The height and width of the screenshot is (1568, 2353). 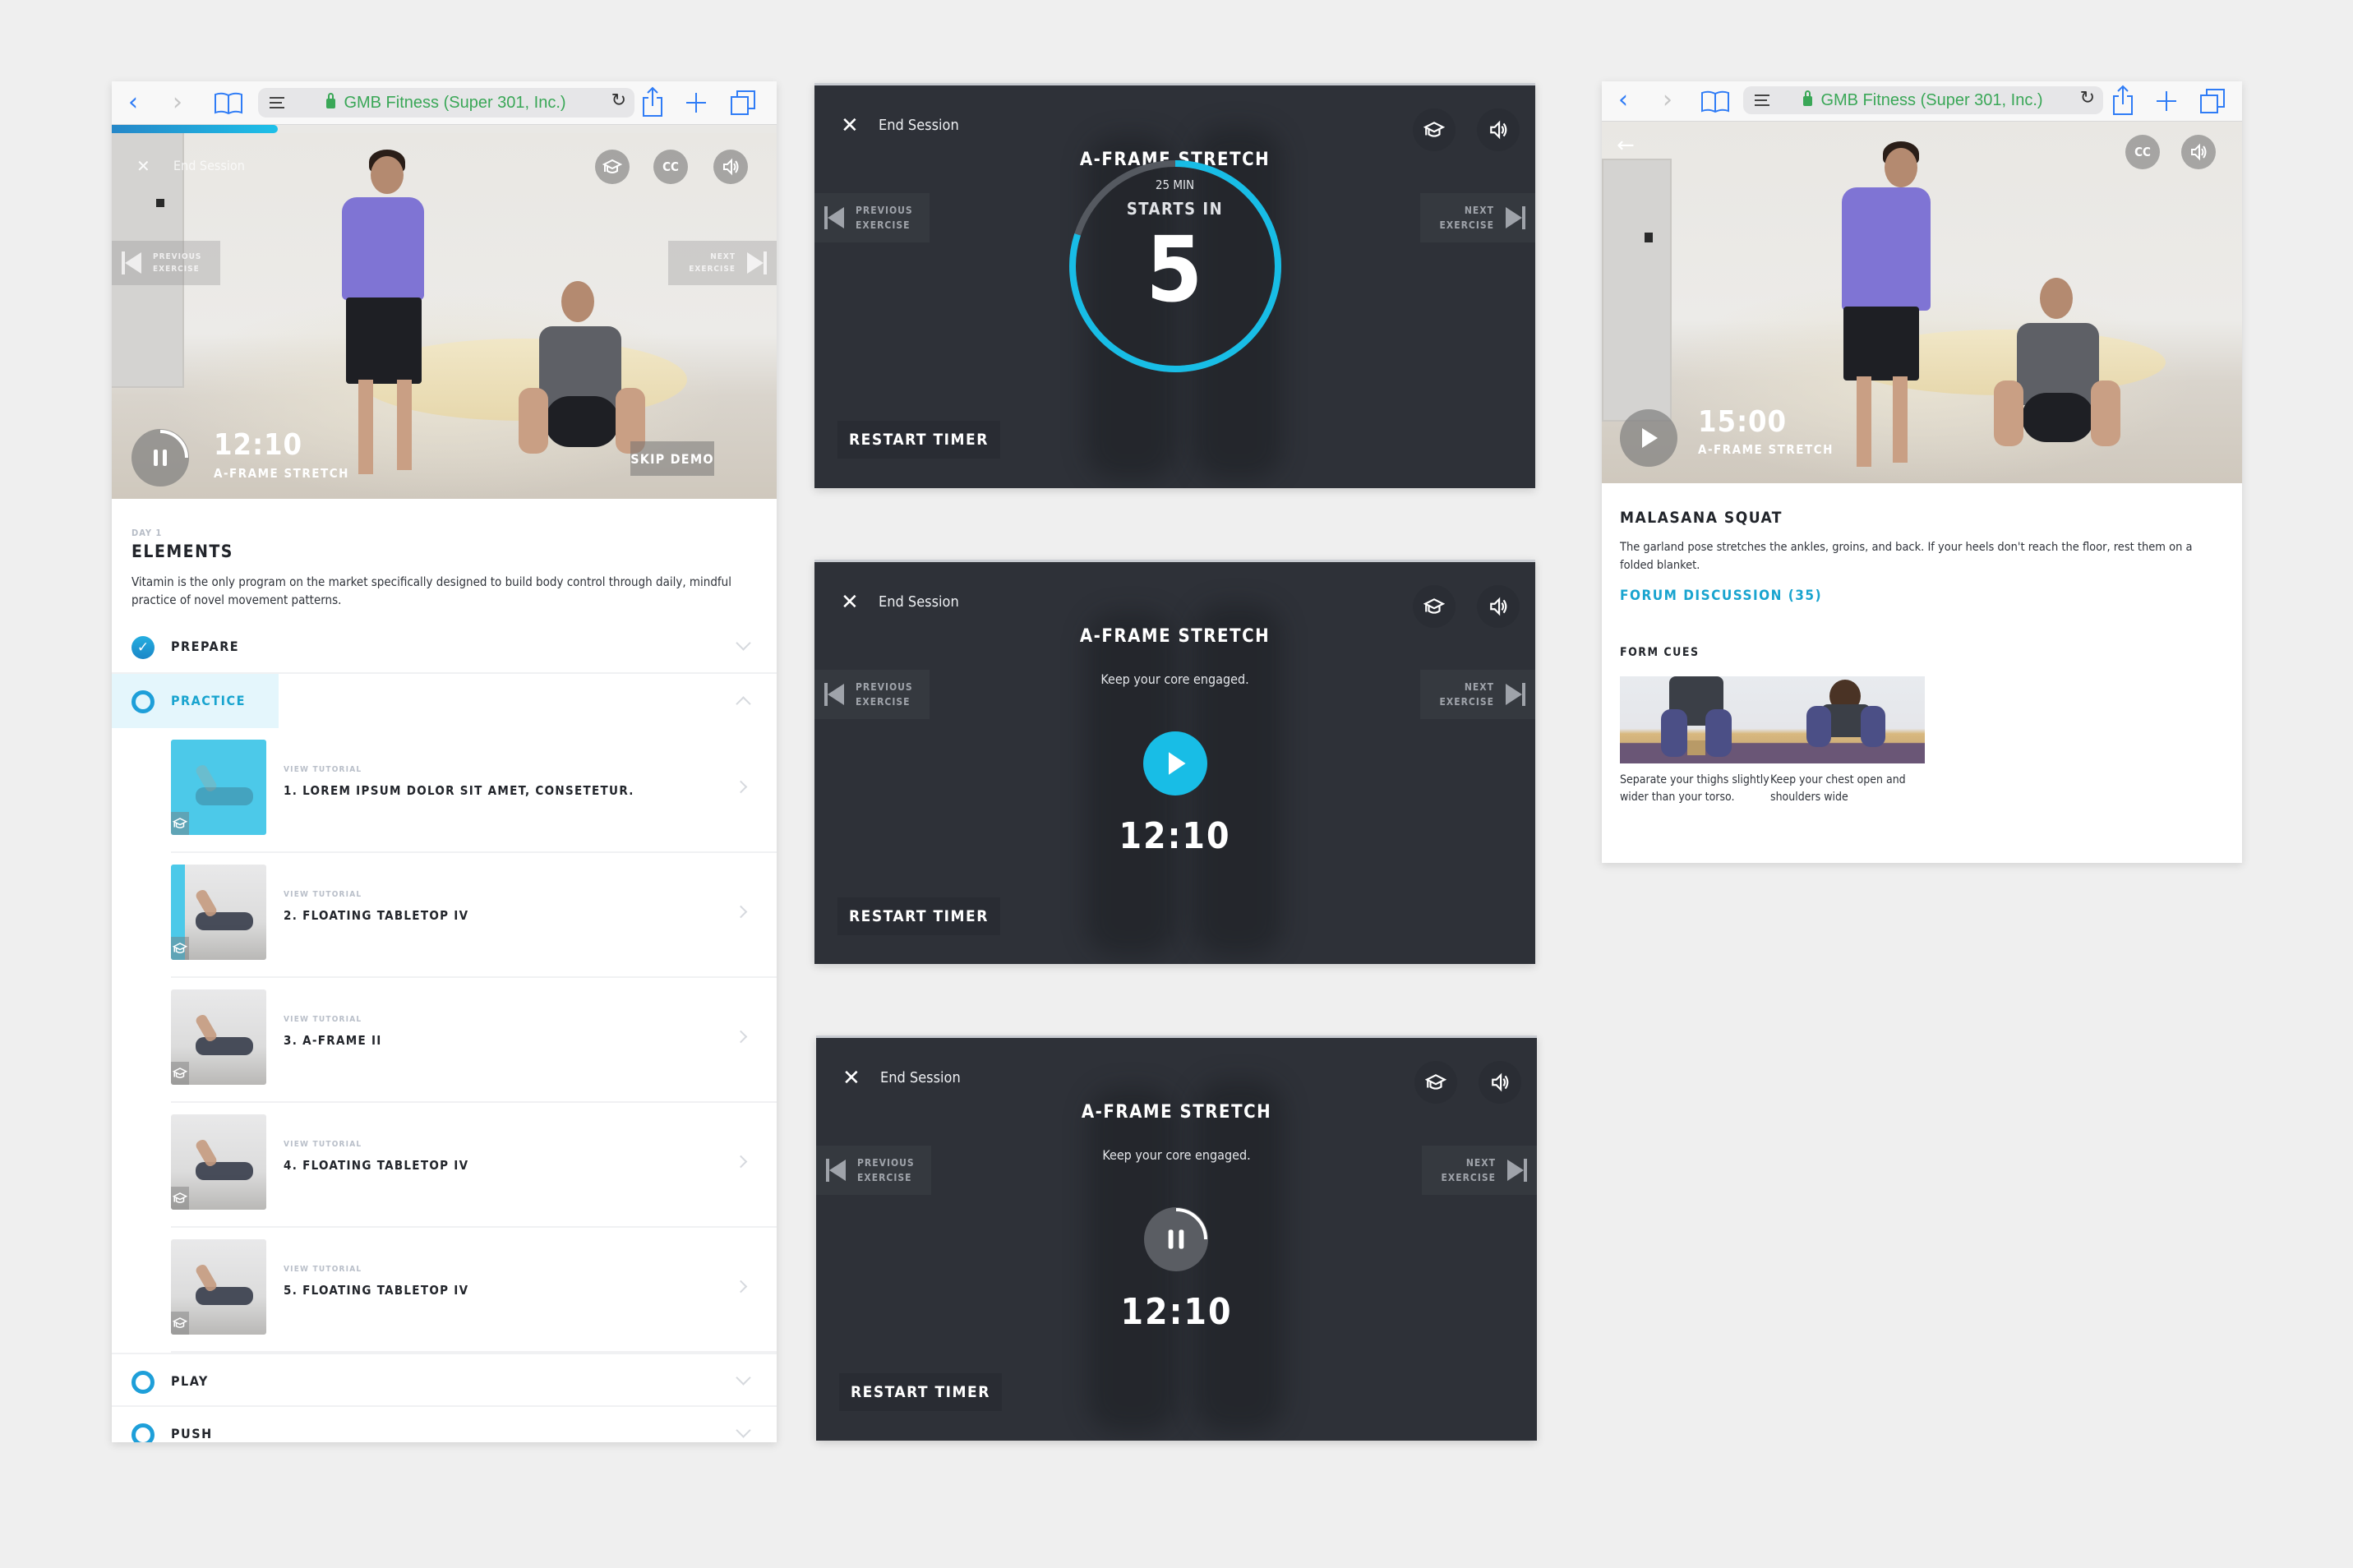 What do you see at coordinates (1191, 1224) in the screenshot?
I see `timer-progress-ring` at bounding box center [1191, 1224].